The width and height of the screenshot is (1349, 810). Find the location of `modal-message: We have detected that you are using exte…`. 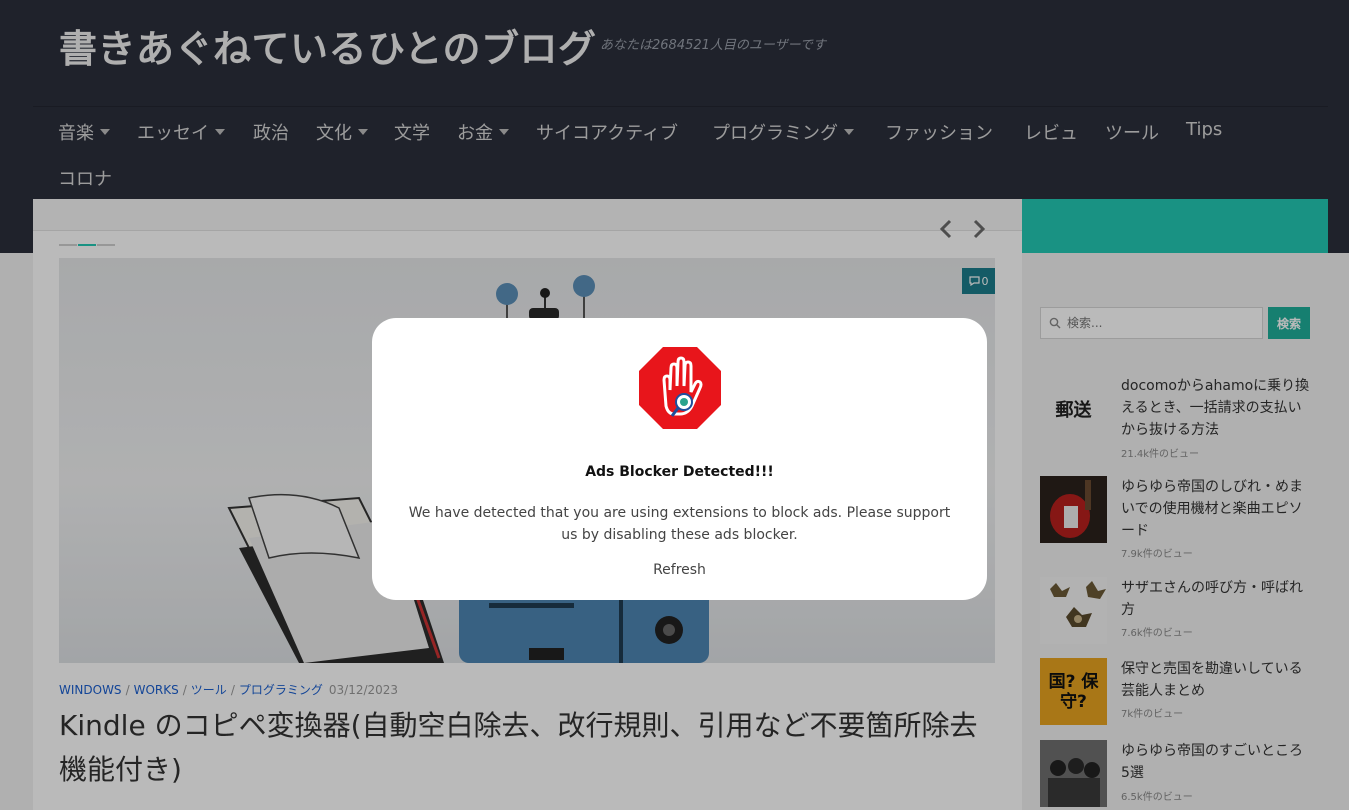

modal-message: We have detected that you are using exte… is located at coordinates (679, 524).